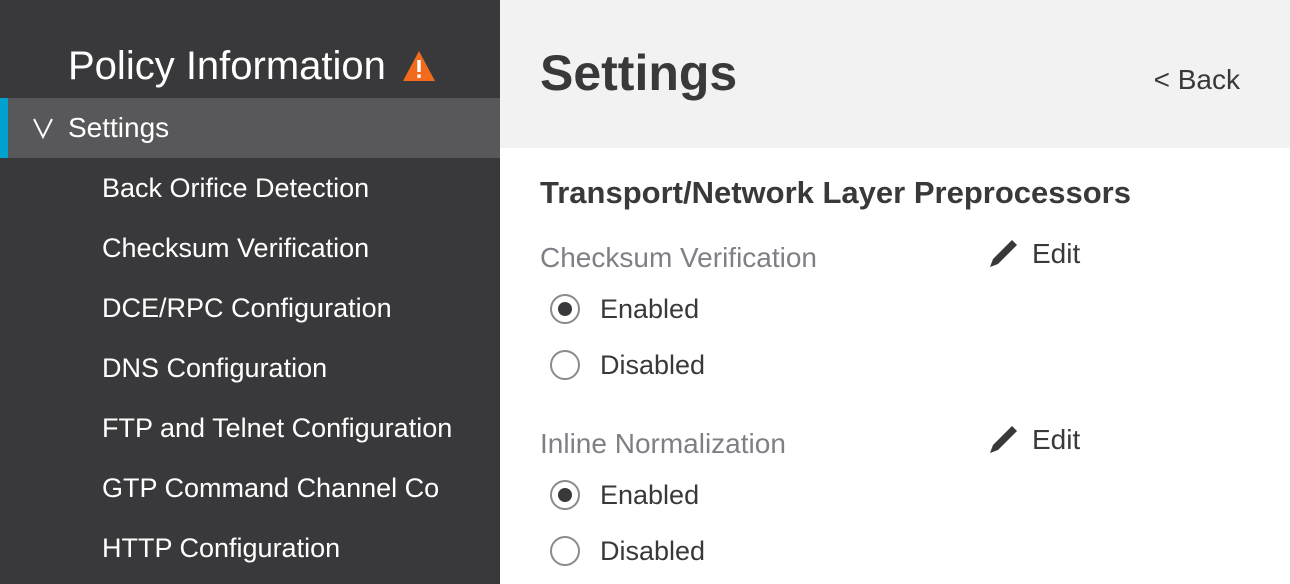 Image resolution: width=1290 pixels, height=584 pixels. Describe the element at coordinates (639, 73) in the screenshot. I see `page-title: Settings` at that location.